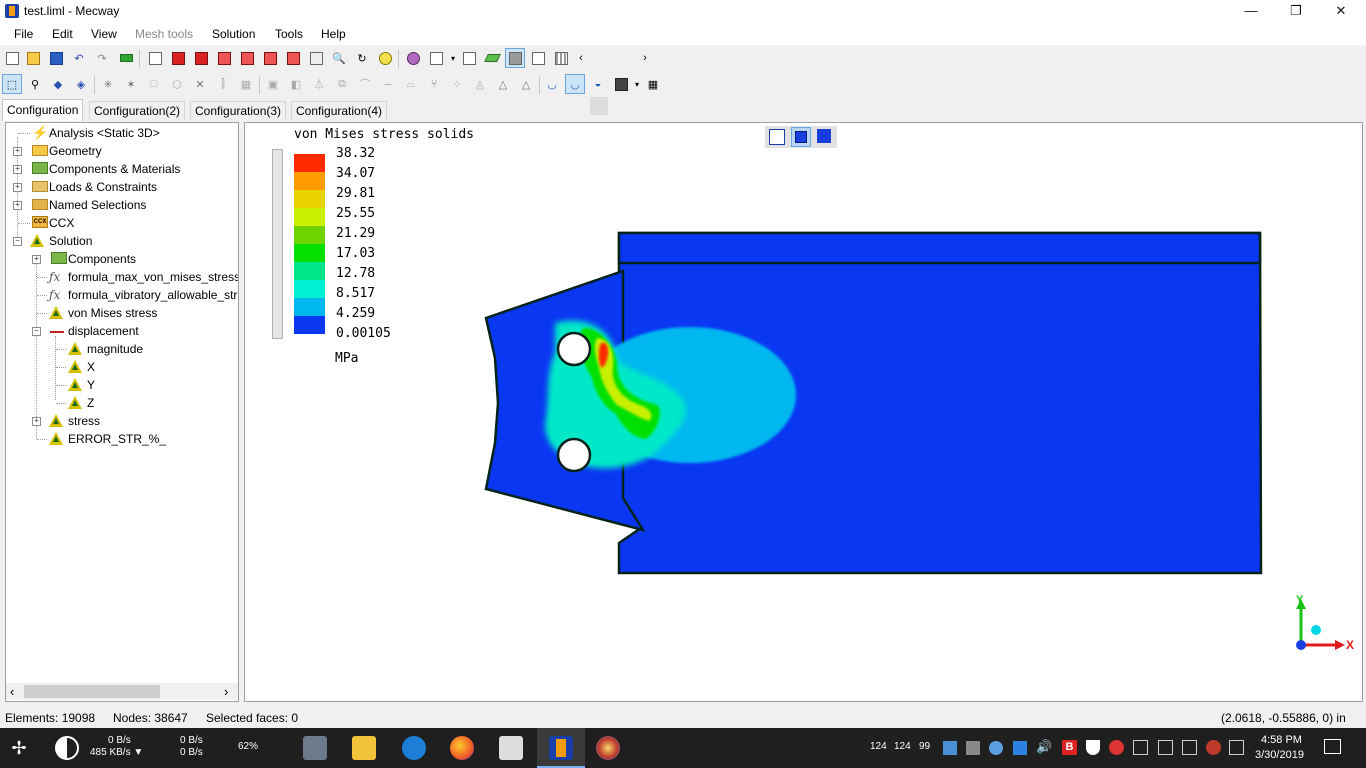 The width and height of the screenshot is (1366, 768). Describe the element at coordinates (178, 58) in the screenshot. I see `view-front-icon` at that location.